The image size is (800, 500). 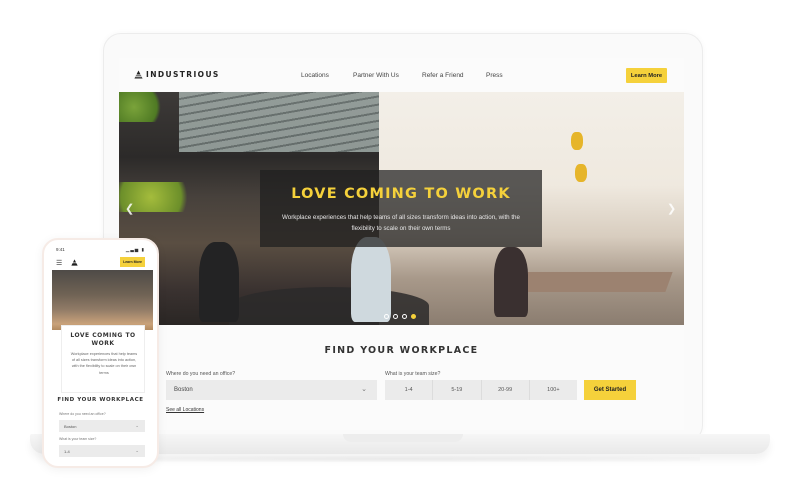 What do you see at coordinates (413, 374) in the screenshot?
I see `team-size-label: What is your team size?` at bounding box center [413, 374].